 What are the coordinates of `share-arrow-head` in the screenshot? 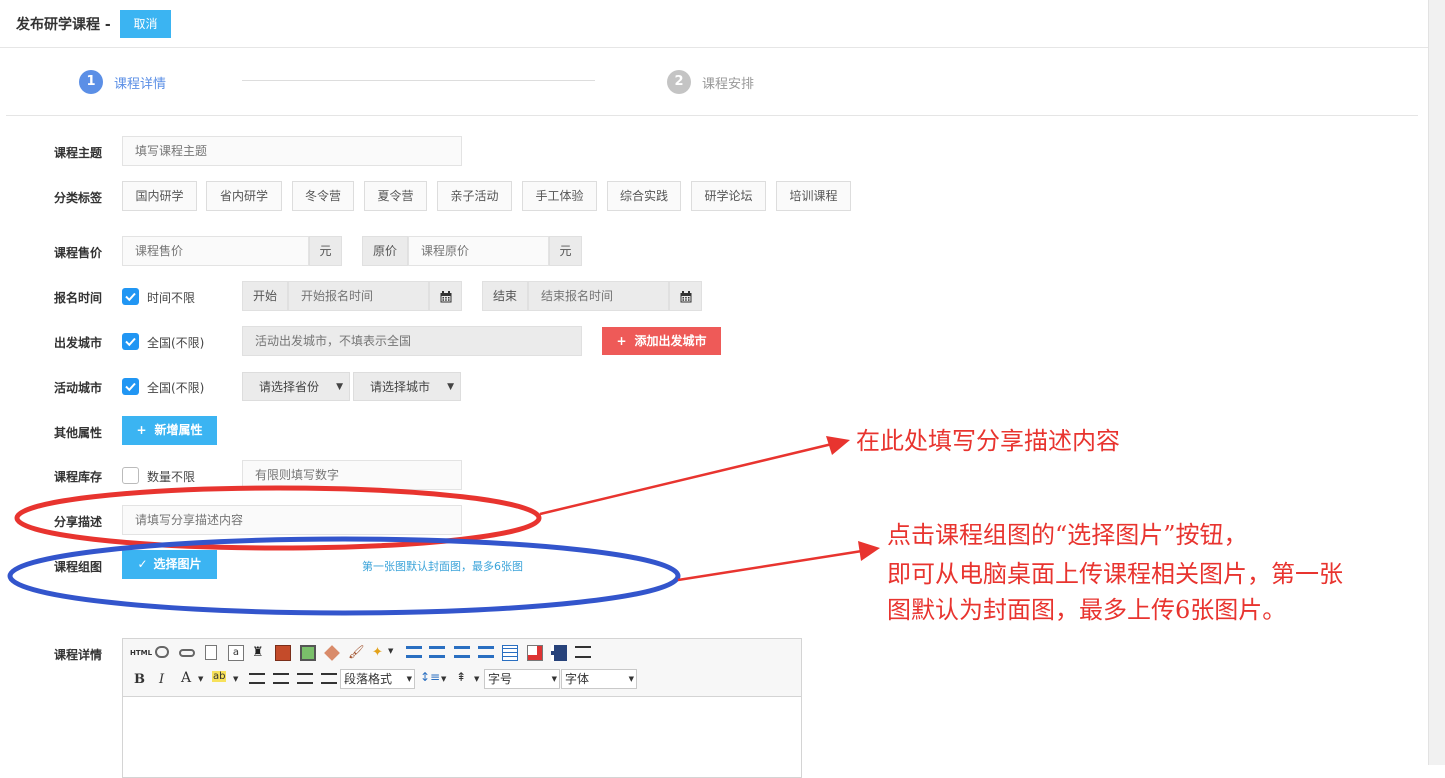 It's located at (838, 445).